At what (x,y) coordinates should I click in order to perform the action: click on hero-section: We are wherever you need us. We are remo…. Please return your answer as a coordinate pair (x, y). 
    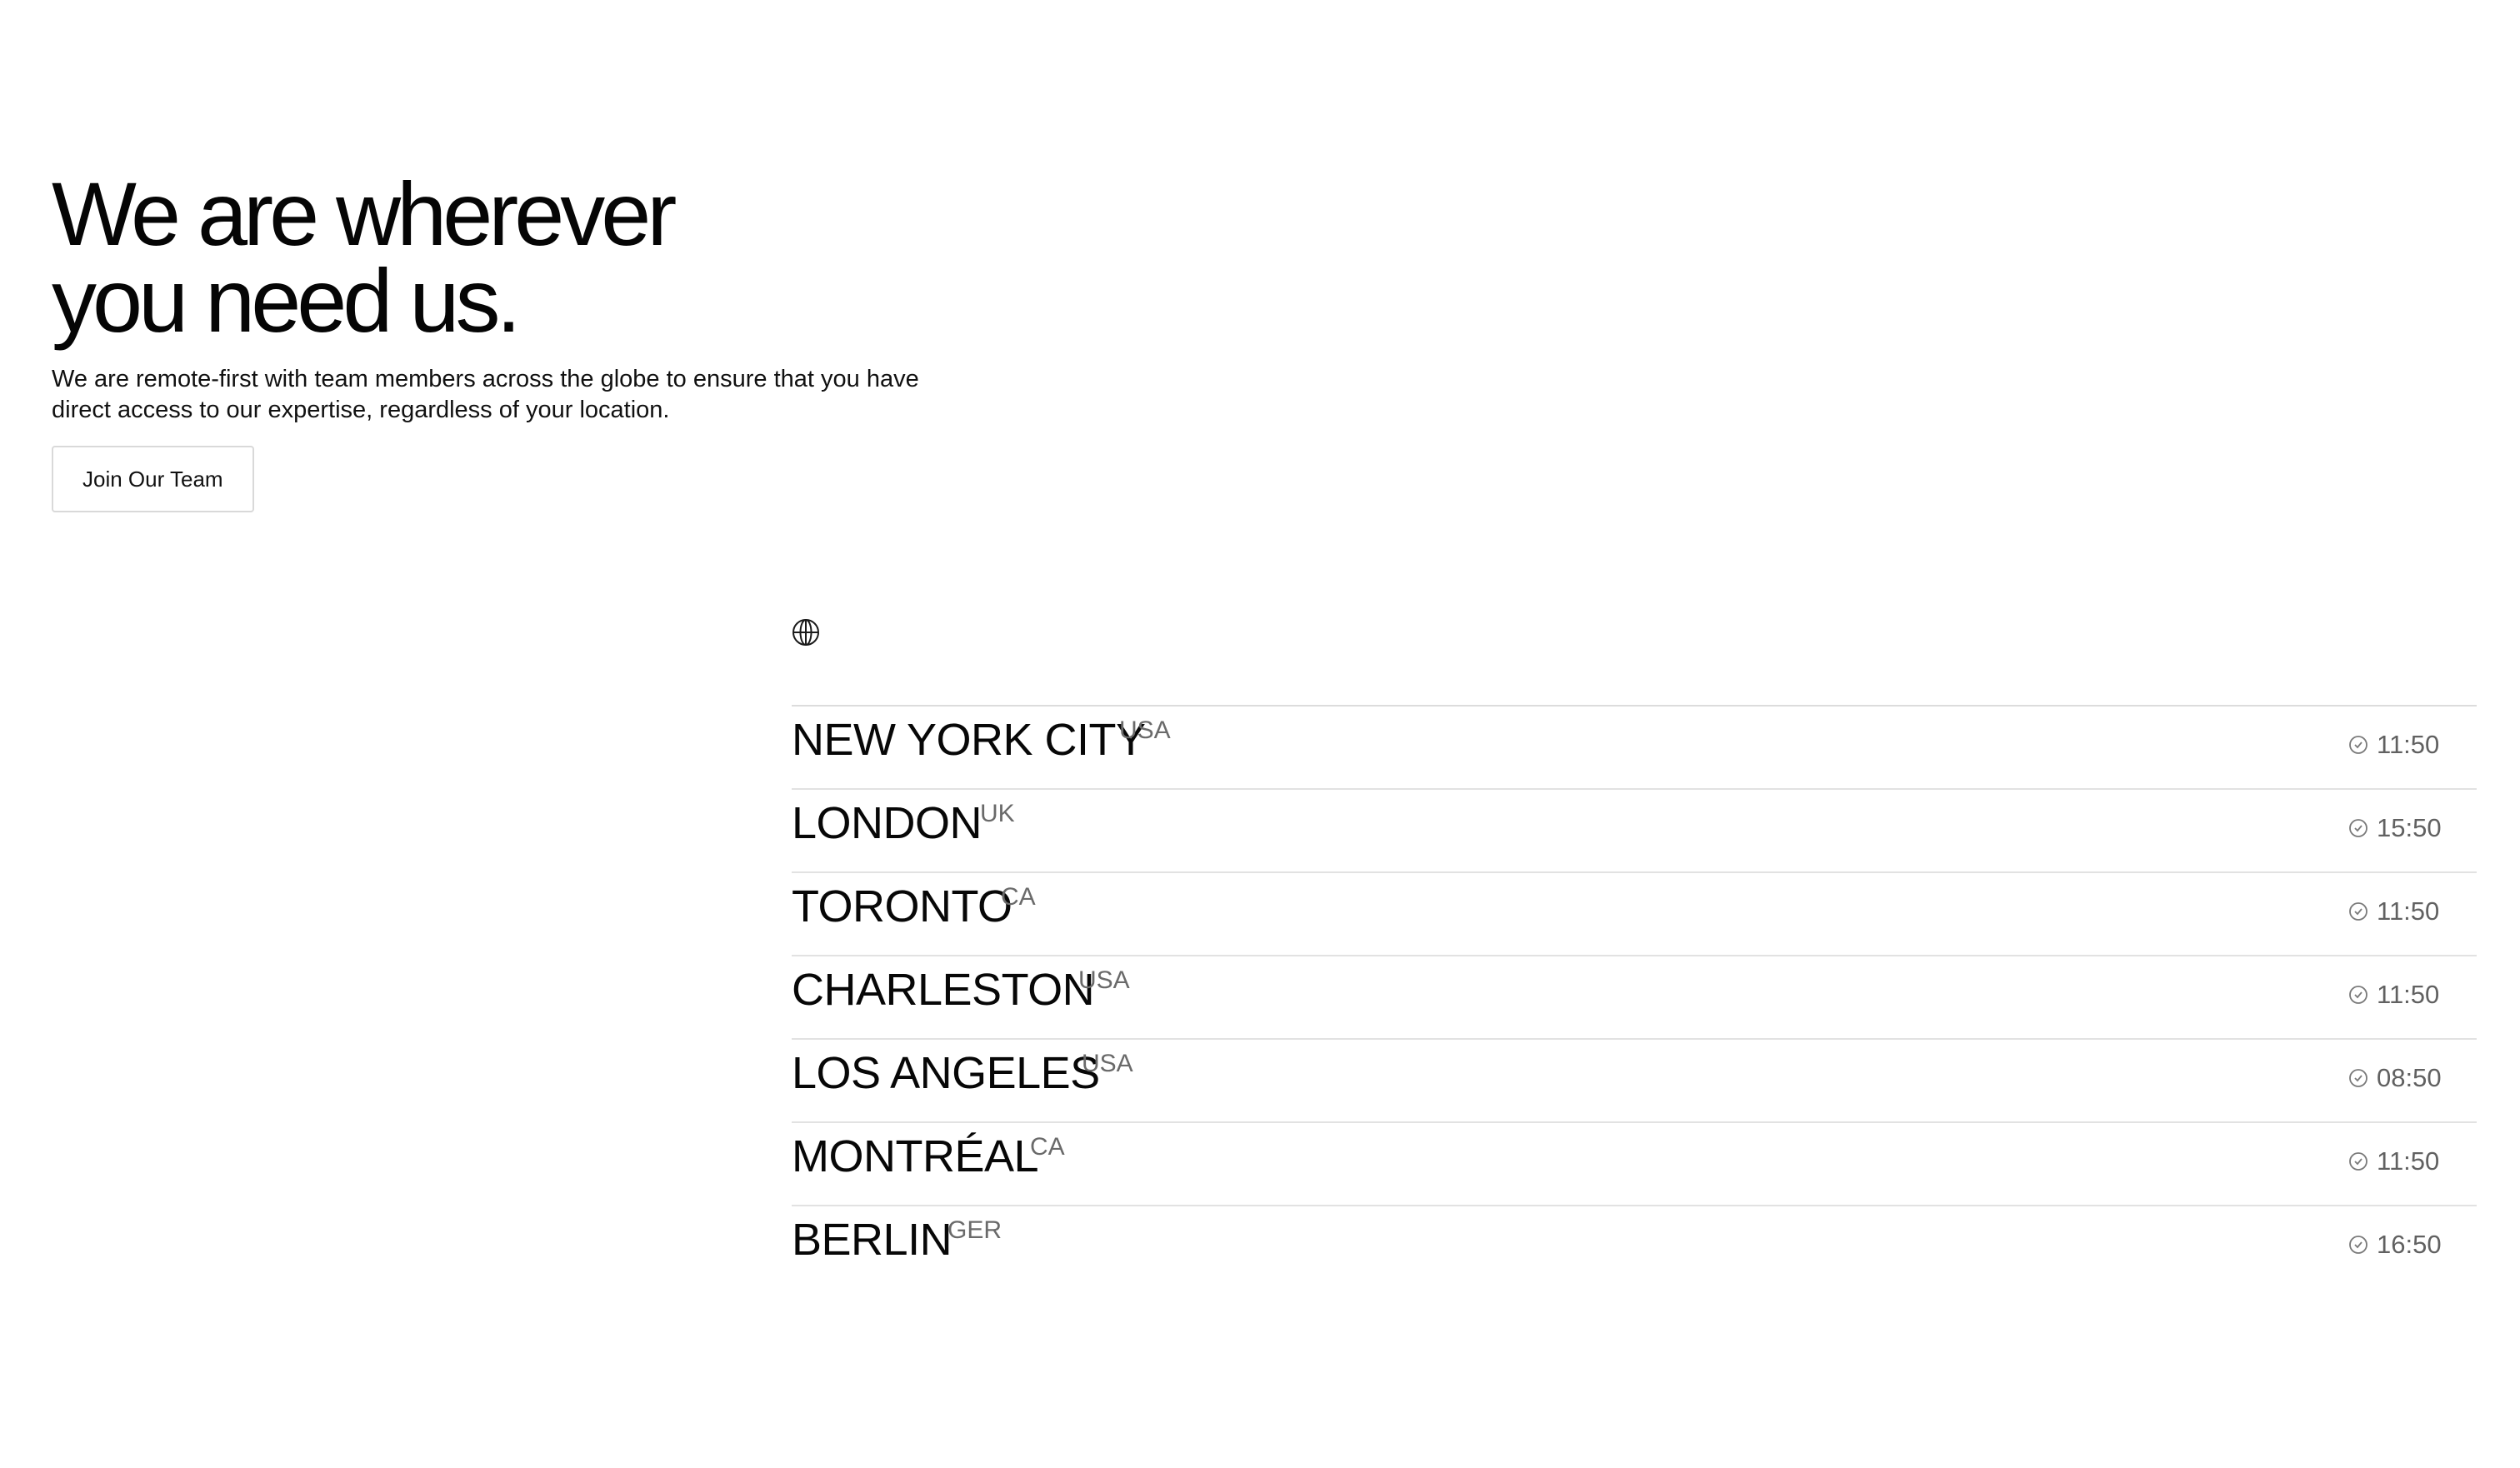
    Looking at the image, I should click on (552, 338).